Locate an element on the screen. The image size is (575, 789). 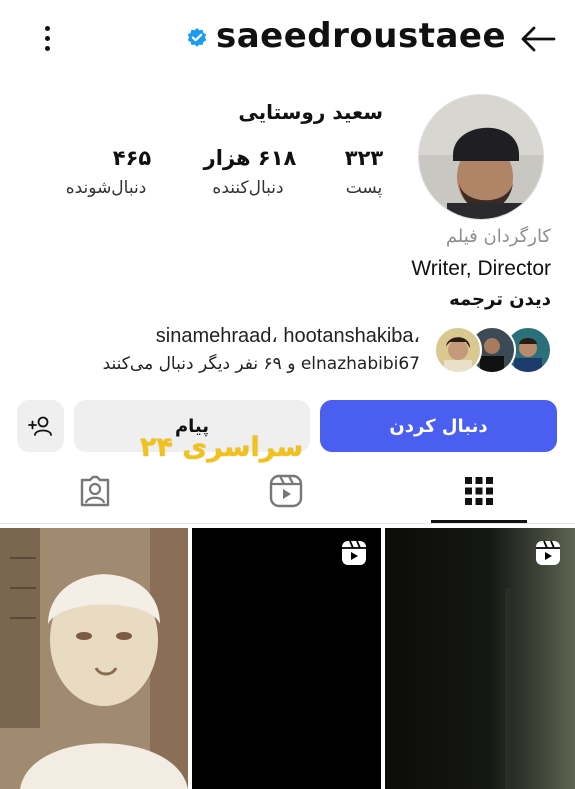
stat-posts-label: پست is located at coordinates (364, 188).